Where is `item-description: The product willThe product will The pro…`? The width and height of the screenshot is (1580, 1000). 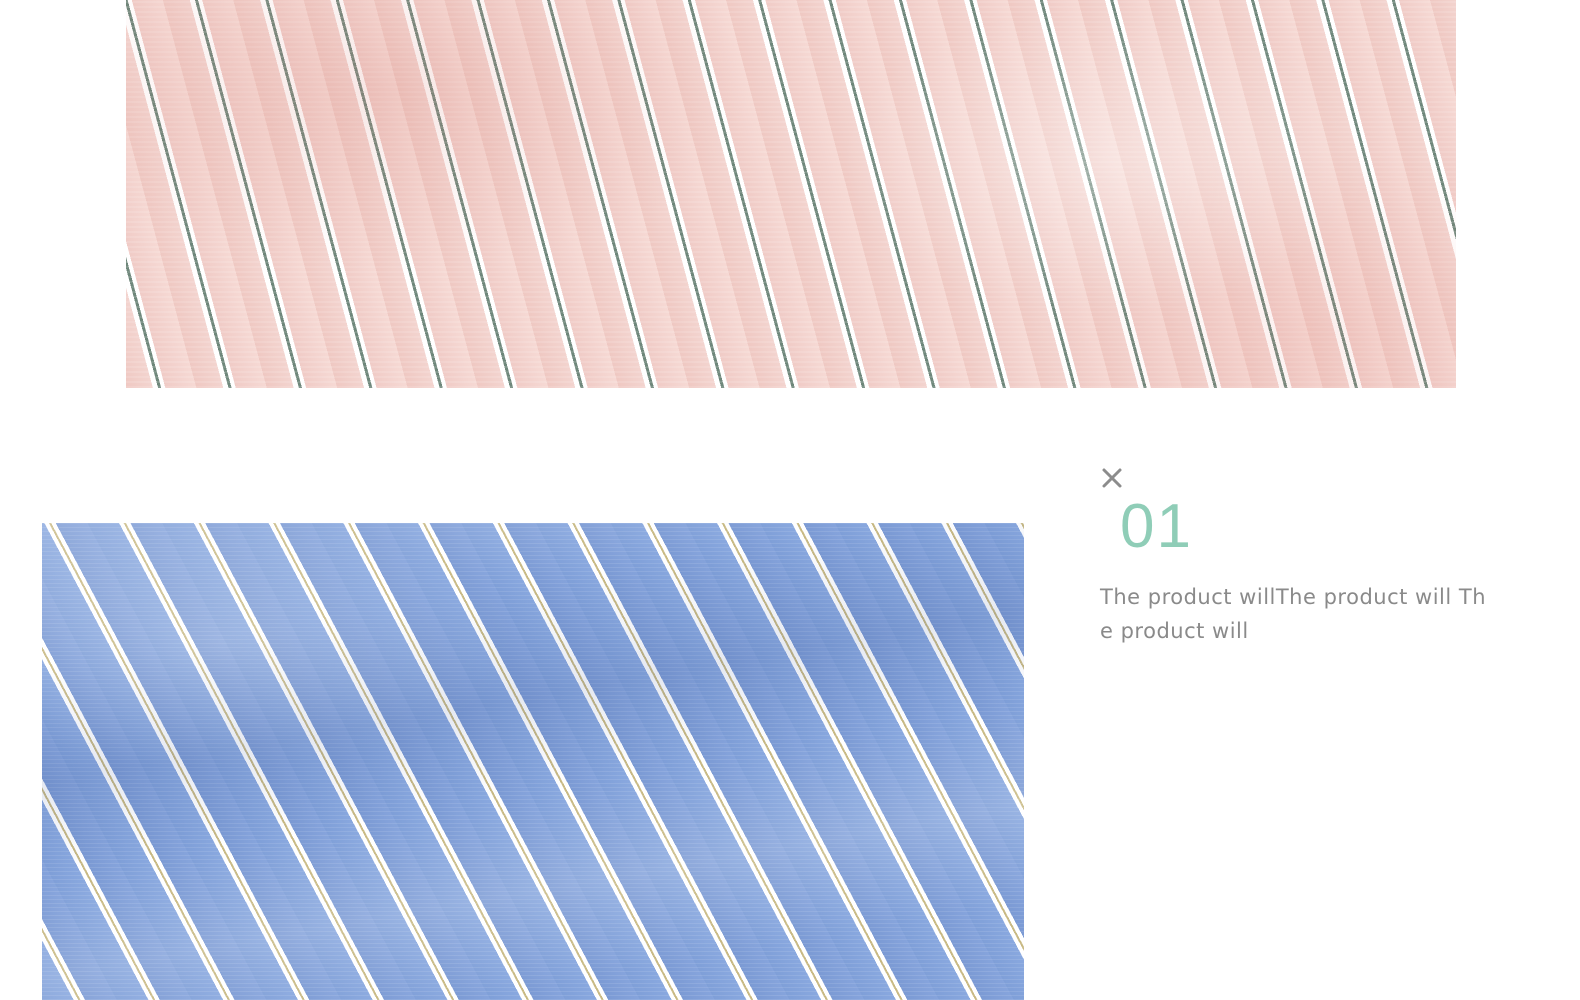 item-description: The product willThe product will The pro… is located at coordinates (1293, 614).